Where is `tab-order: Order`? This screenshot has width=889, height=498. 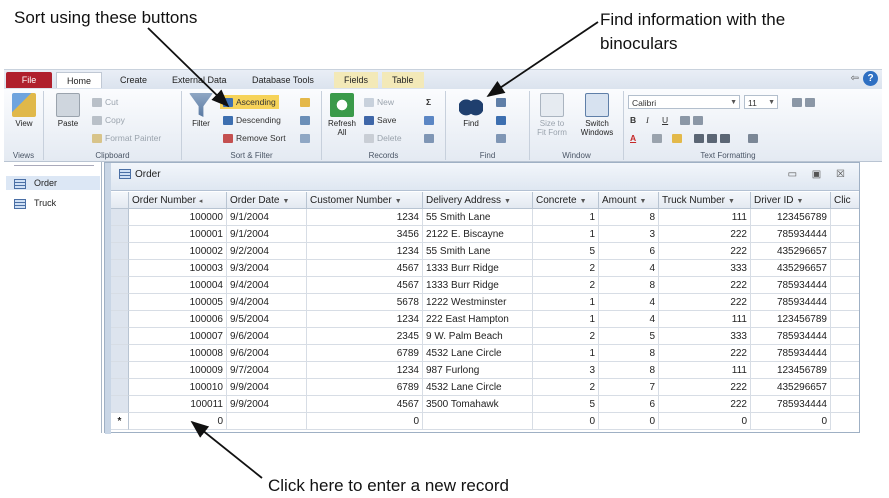 tab-order: Order is located at coordinates (140, 174).